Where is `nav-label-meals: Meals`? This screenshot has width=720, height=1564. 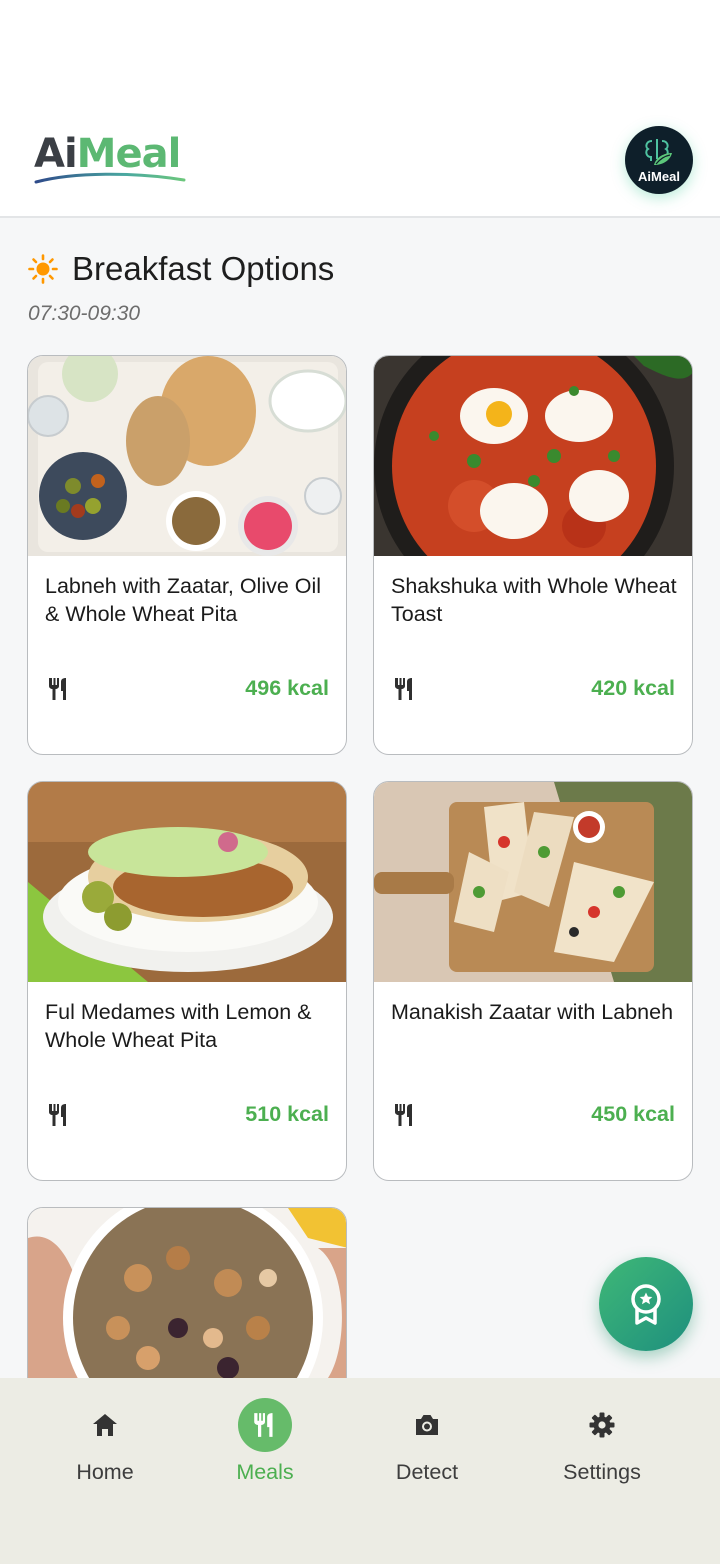 nav-label-meals: Meals is located at coordinates (265, 1472).